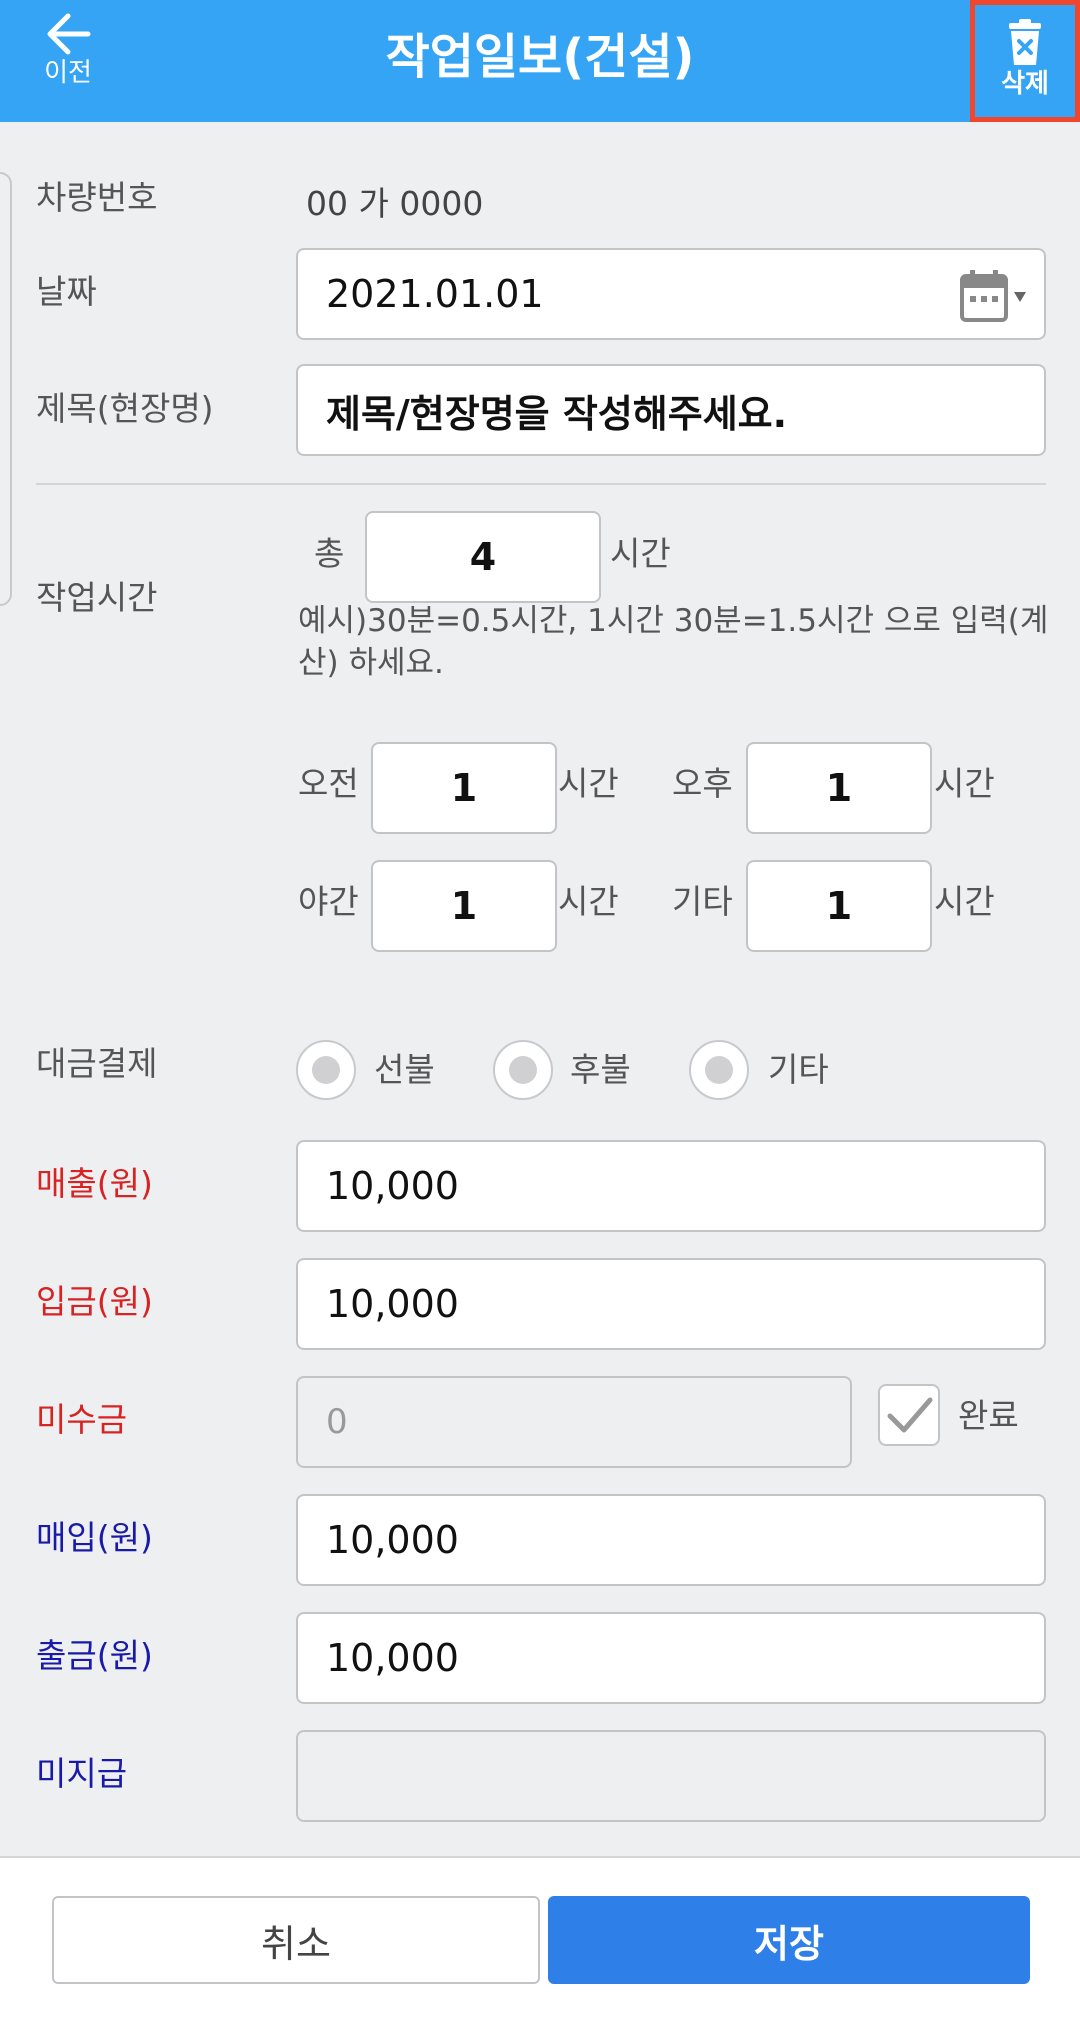 The height and width of the screenshot is (2022, 1080). Describe the element at coordinates (125, 408) in the screenshot. I see `subject-label: 제목(현장명)` at that location.